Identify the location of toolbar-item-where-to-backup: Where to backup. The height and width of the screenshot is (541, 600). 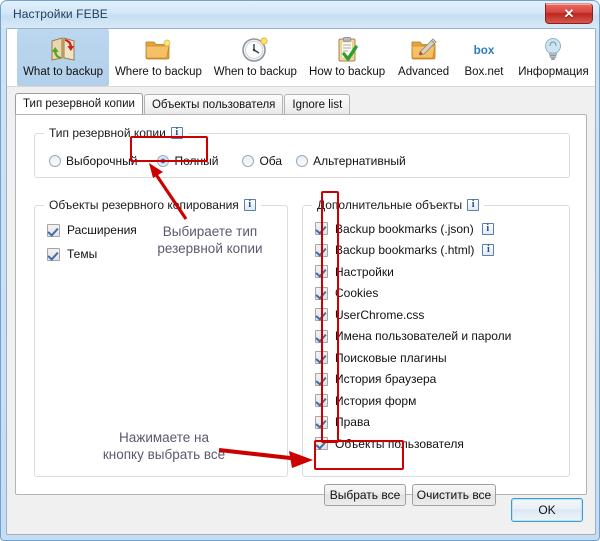
(158, 57).